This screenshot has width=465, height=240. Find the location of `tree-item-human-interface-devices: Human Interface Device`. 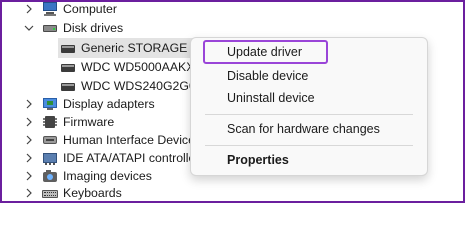

tree-item-human-interface-devices: Human Interface Device is located at coordinates (109, 140).